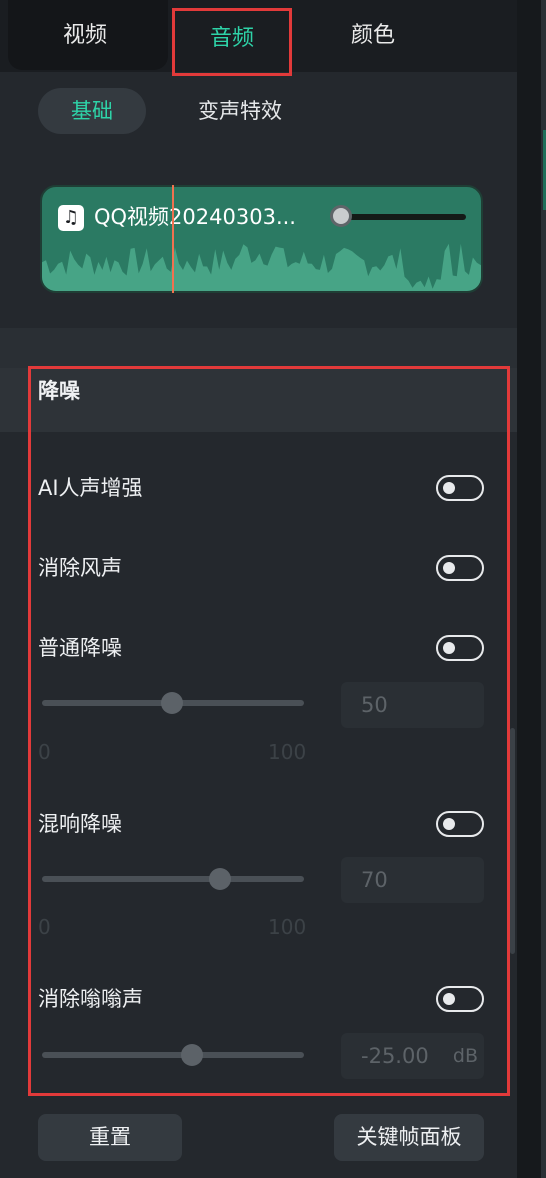 This screenshot has height=1178, width=546. I want to click on subtab-voice-effects: 变声特效, so click(240, 111).